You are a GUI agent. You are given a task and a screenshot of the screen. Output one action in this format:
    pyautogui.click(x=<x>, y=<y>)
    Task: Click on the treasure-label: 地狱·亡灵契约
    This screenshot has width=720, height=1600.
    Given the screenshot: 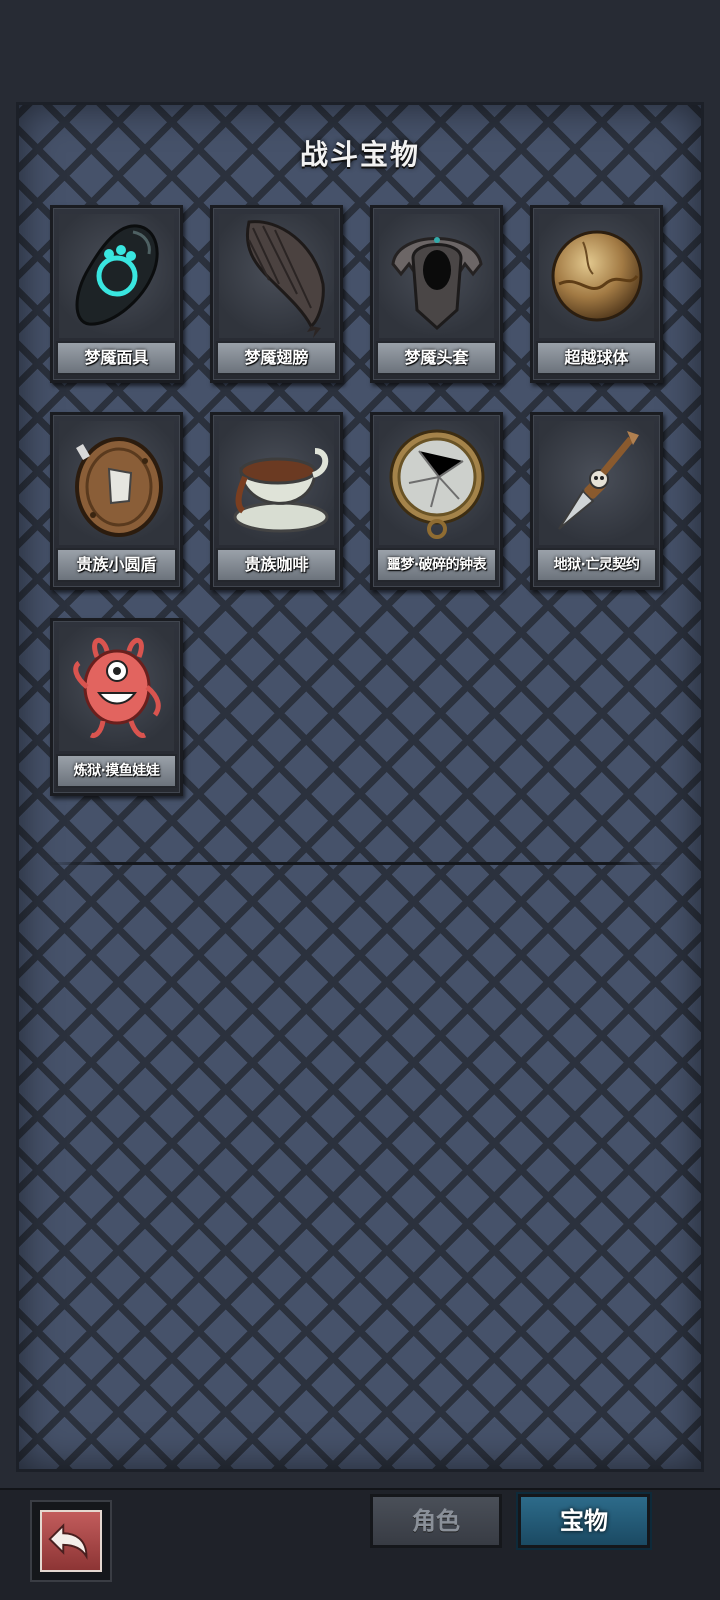 What is the action you would take?
    pyautogui.click(x=596, y=565)
    